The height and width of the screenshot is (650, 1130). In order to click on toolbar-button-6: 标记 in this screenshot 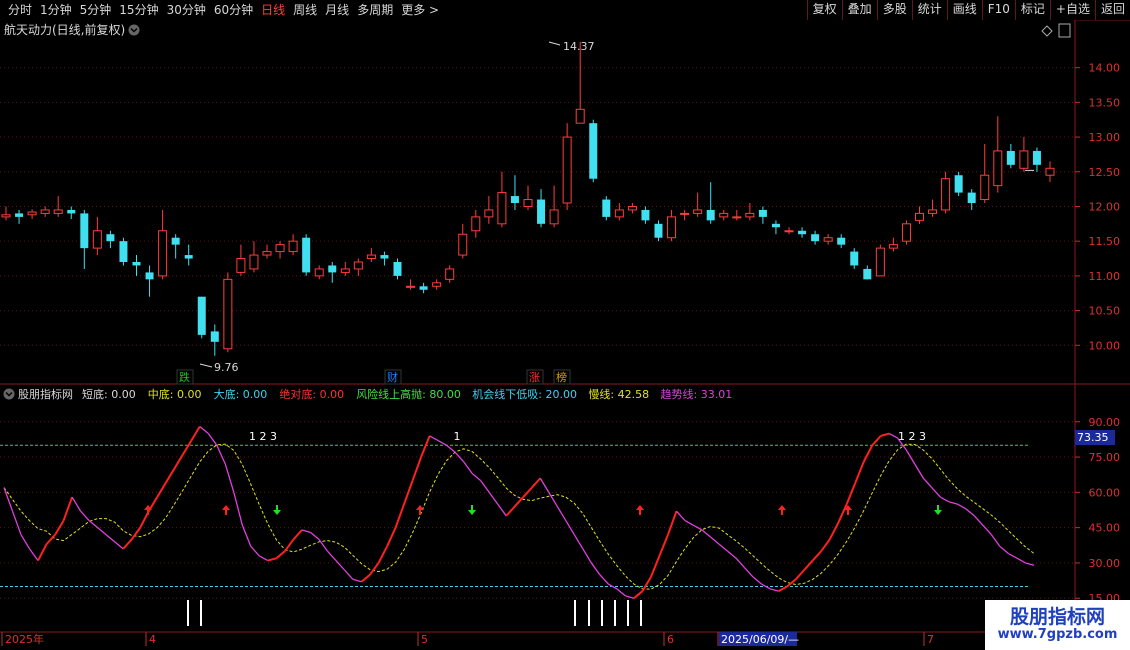, I will do `click(1032, 10)`.